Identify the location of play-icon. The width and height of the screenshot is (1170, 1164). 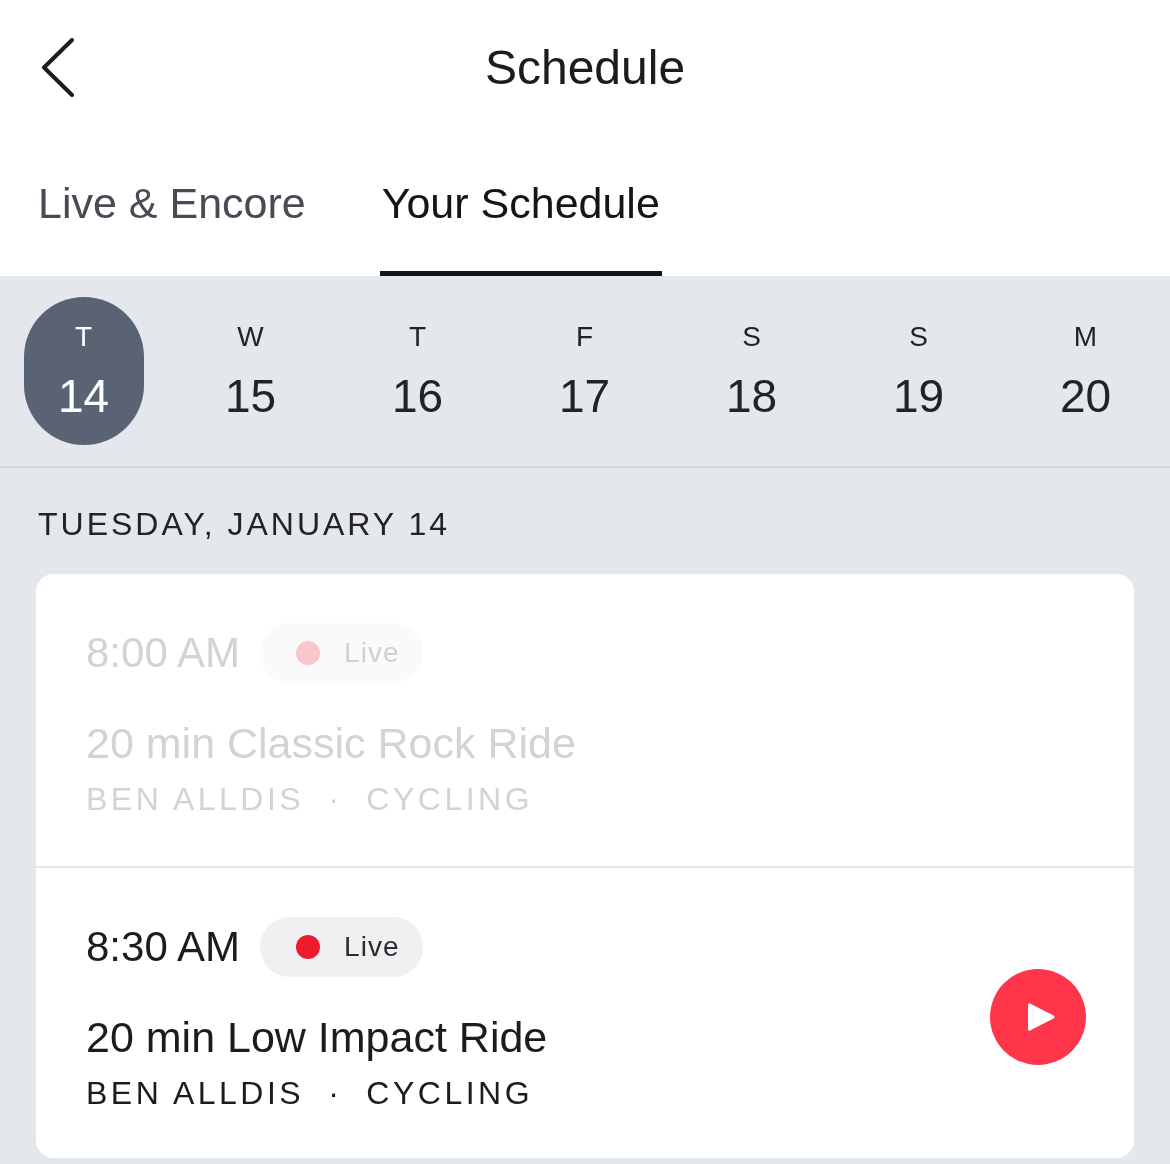
(1041, 1017).